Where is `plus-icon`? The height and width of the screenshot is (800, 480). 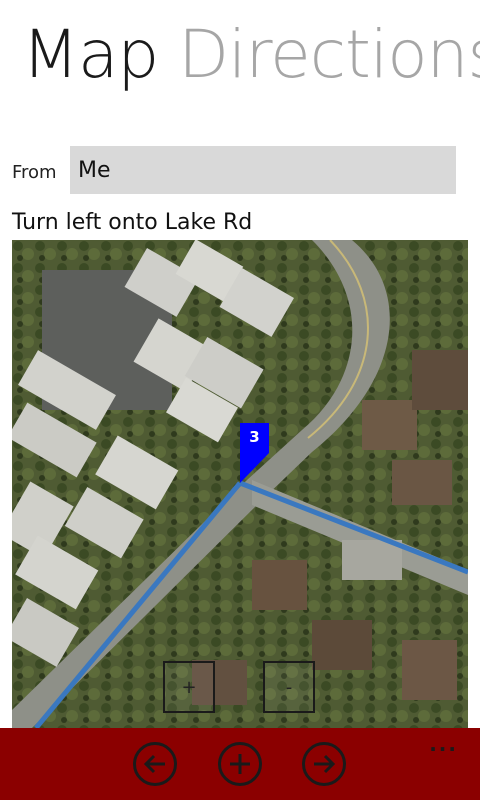 plus-icon is located at coordinates (240, 764).